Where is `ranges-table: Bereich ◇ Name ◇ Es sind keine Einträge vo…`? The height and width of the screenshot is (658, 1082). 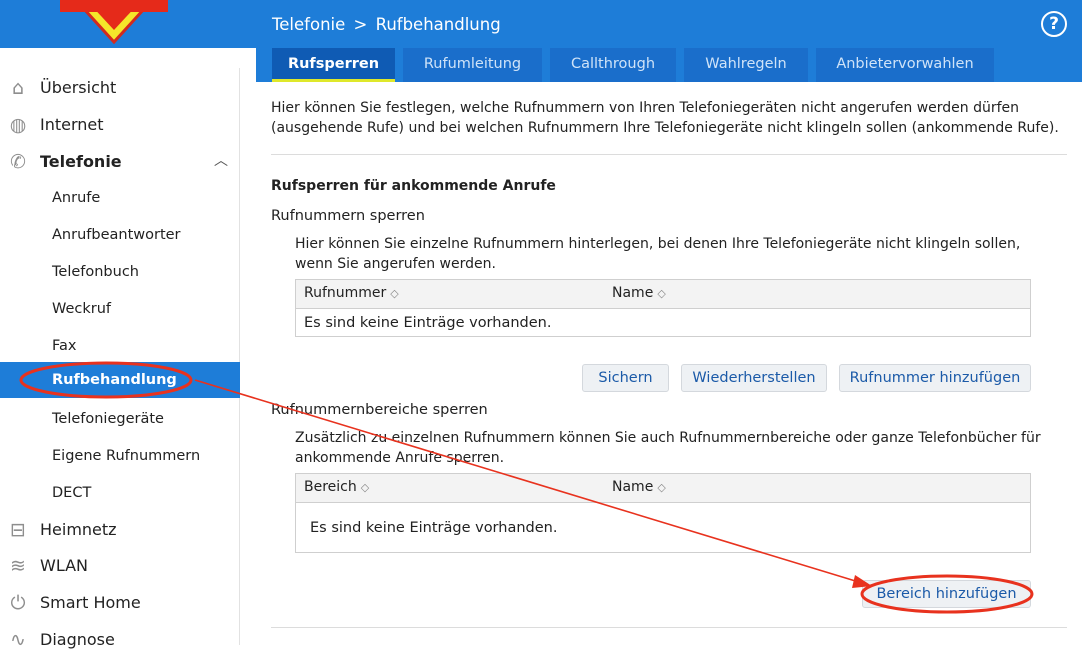
ranges-table: Bereich ◇ Name ◇ Es sind keine Einträge vo… is located at coordinates (663, 513).